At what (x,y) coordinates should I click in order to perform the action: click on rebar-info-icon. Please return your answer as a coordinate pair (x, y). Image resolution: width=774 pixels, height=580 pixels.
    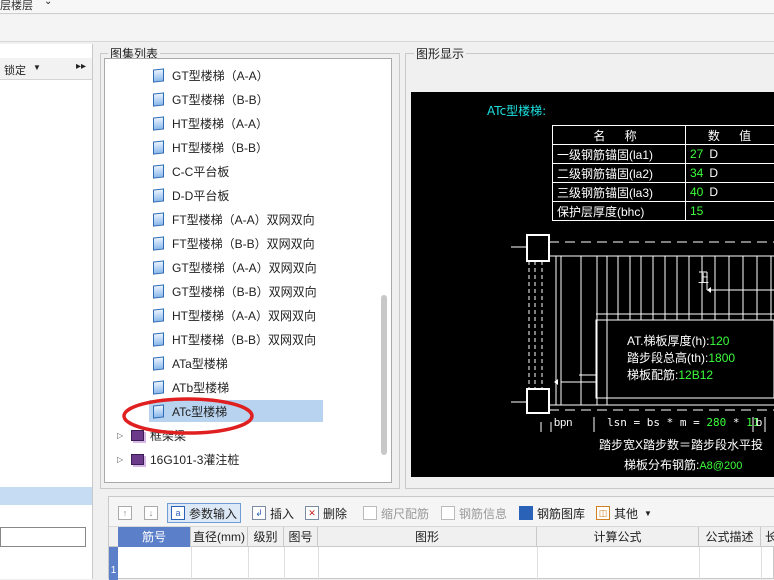
    Looking at the image, I should click on (448, 513).